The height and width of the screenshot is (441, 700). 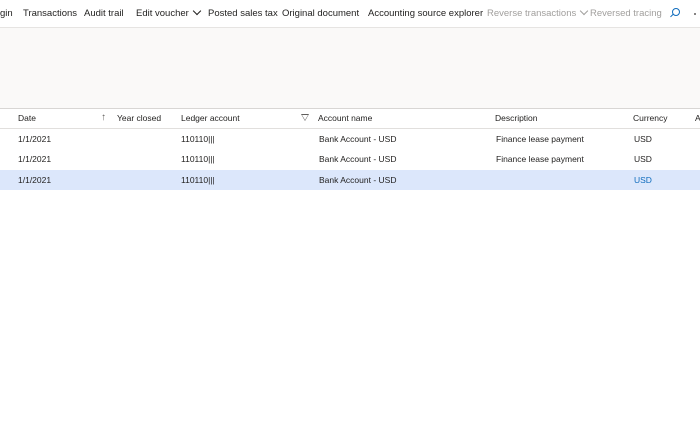 What do you see at coordinates (320, 13) in the screenshot?
I see `toolbar-item-original-document: Original document` at bounding box center [320, 13].